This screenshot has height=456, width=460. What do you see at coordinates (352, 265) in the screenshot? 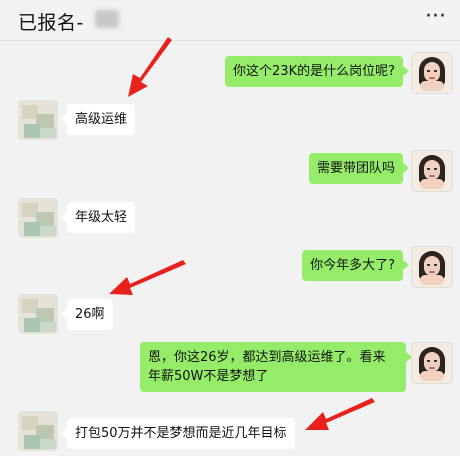
I see `message-text: 你今年多大了?` at bounding box center [352, 265].